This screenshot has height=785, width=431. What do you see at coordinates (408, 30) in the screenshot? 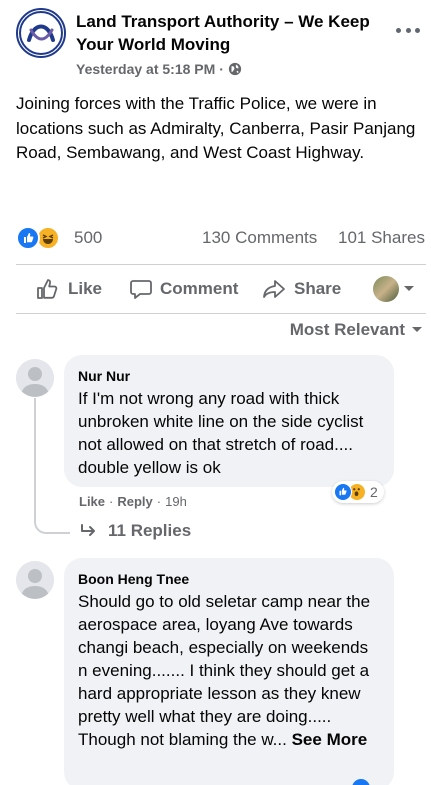
I see `more-options-icon` at bounding box center [408, 30].